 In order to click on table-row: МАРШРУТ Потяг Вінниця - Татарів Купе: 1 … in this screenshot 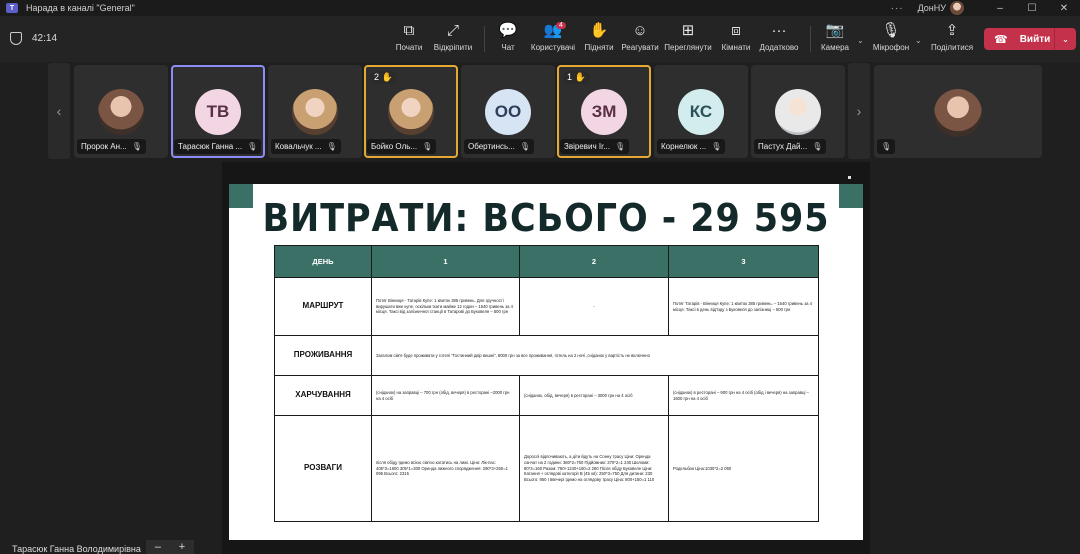, I will do `click(546, 306)`.